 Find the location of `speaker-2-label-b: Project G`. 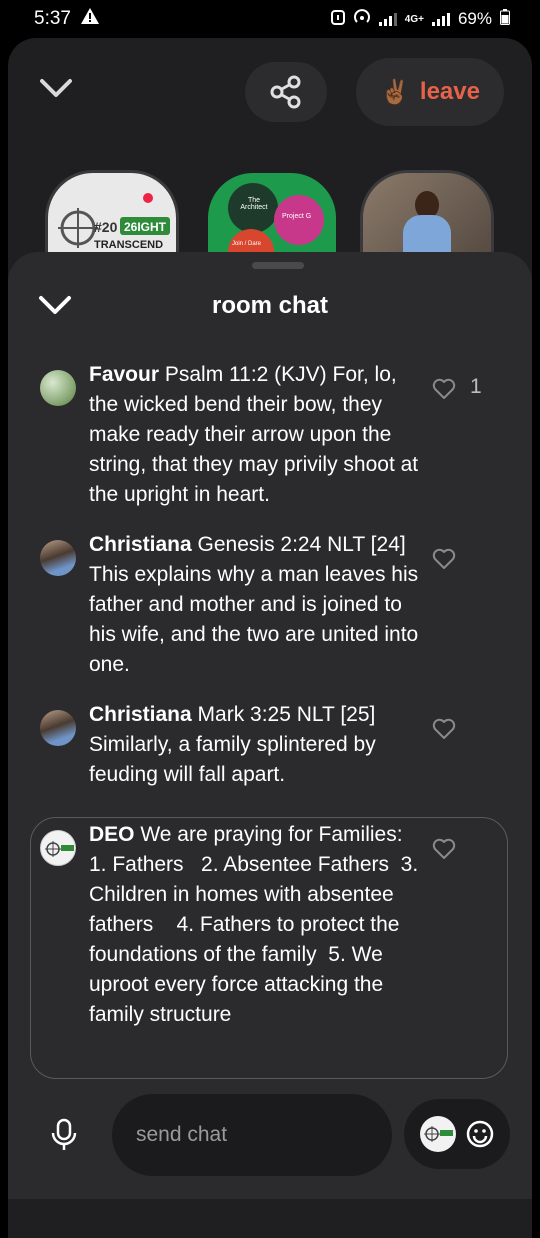

speaker-2-label-b: Project G is located at coordinates (297, 216).